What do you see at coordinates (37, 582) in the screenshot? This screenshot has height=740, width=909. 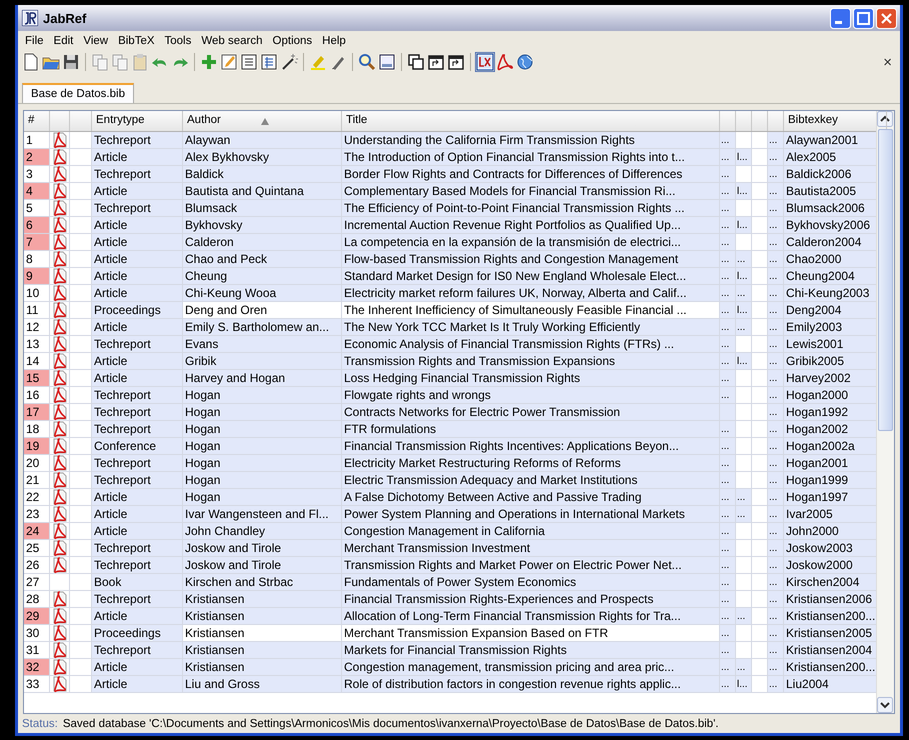 I see `row-number: 27` at bounding box center [37, 582].